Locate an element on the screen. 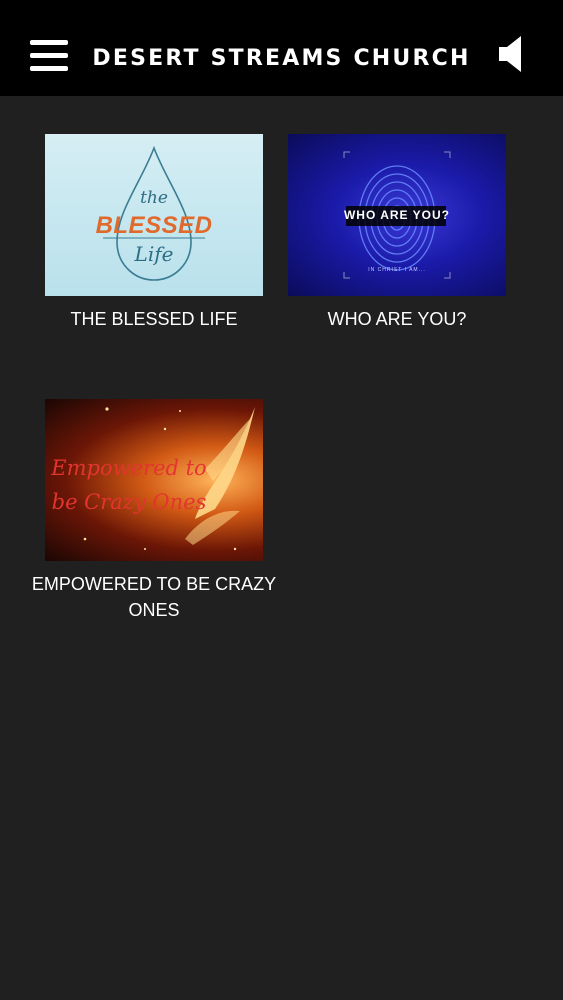 The height and width of the screenshot is (1000, 563). thumbnail-text-heading: WHO ARE YOU? is located at coordinates (396, 215).